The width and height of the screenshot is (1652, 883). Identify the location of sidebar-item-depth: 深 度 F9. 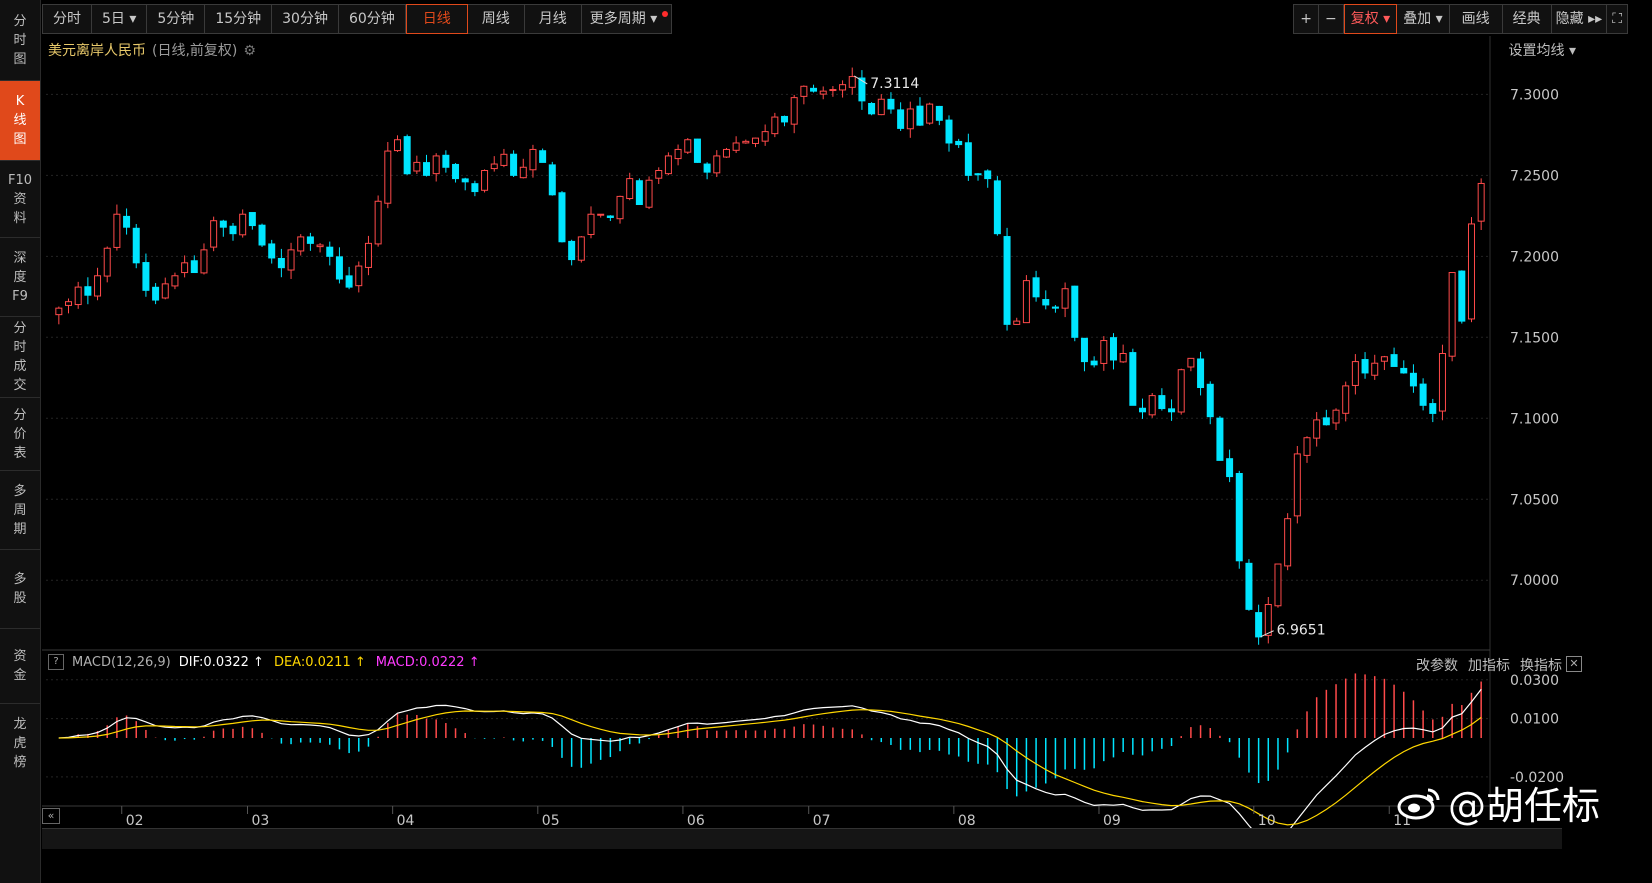
(20, 277).